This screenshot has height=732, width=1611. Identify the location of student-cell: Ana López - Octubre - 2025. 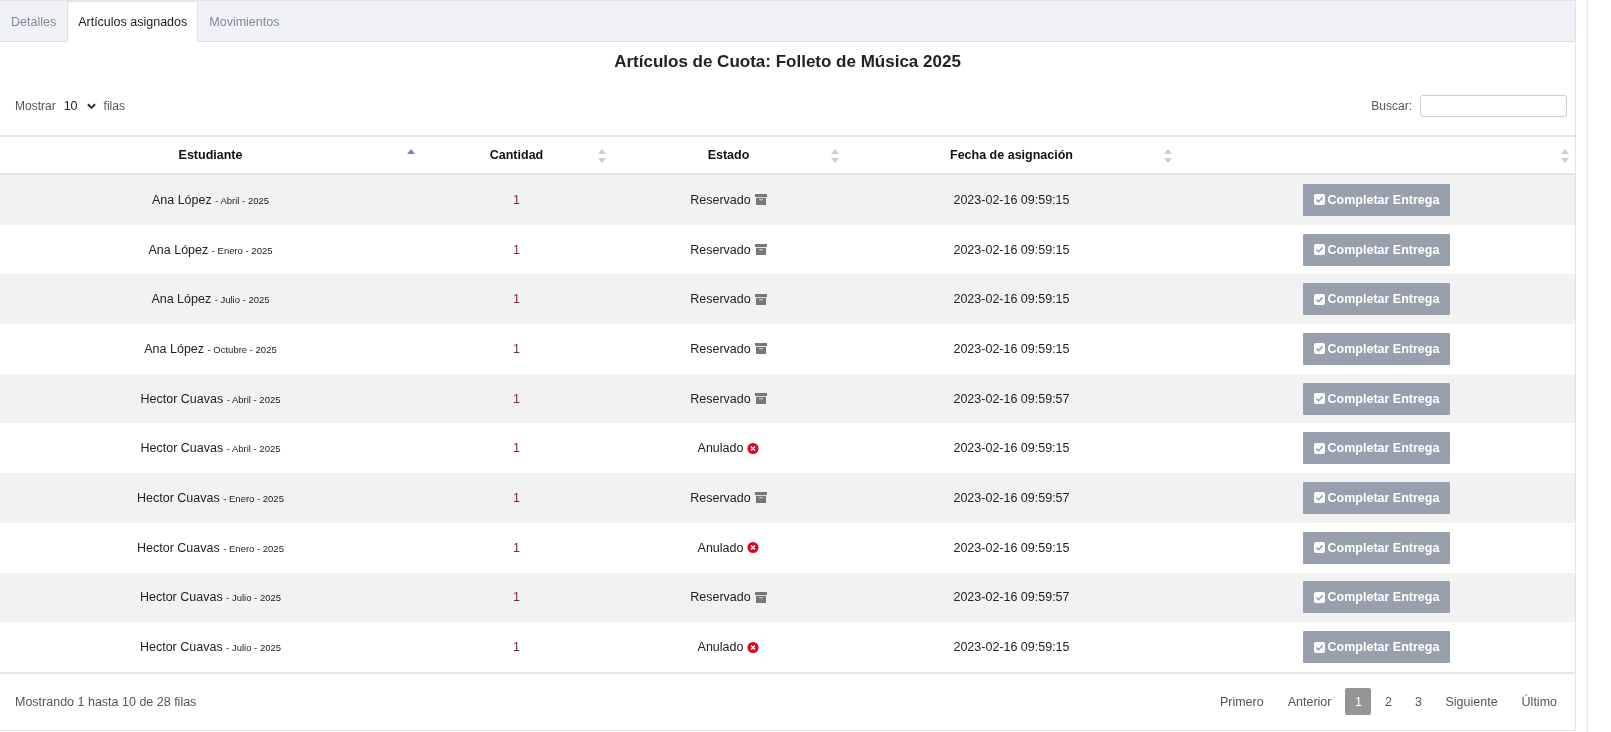
(210, 348).